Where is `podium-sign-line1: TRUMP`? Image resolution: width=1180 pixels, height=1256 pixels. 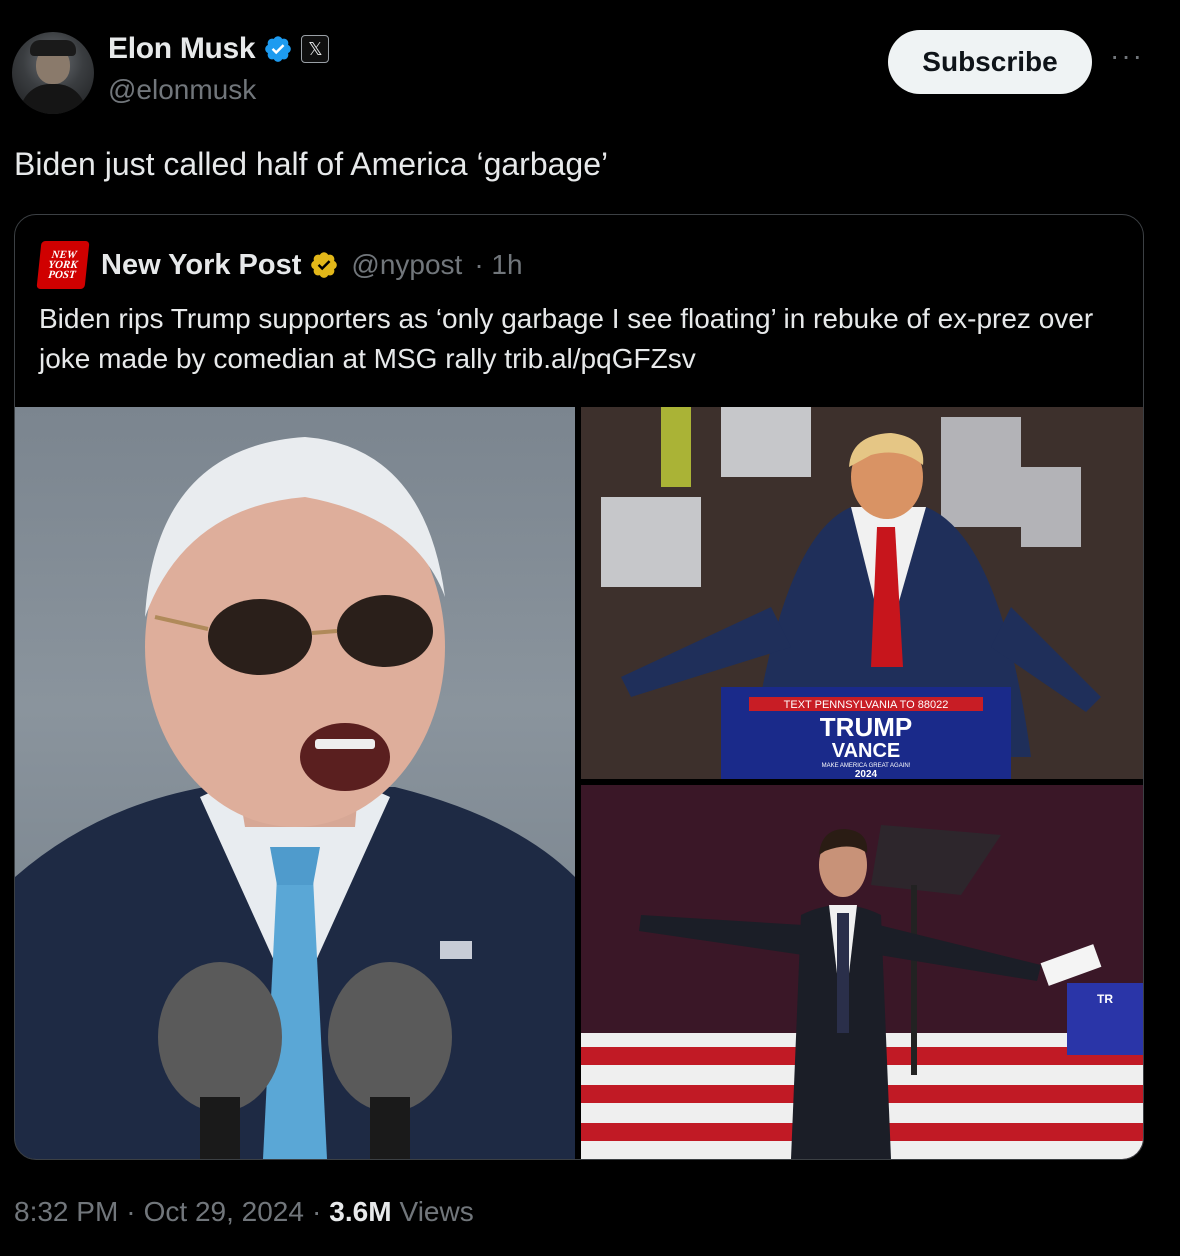 podium-sign-line1: TRUMP is located at coordinates (866, 727).